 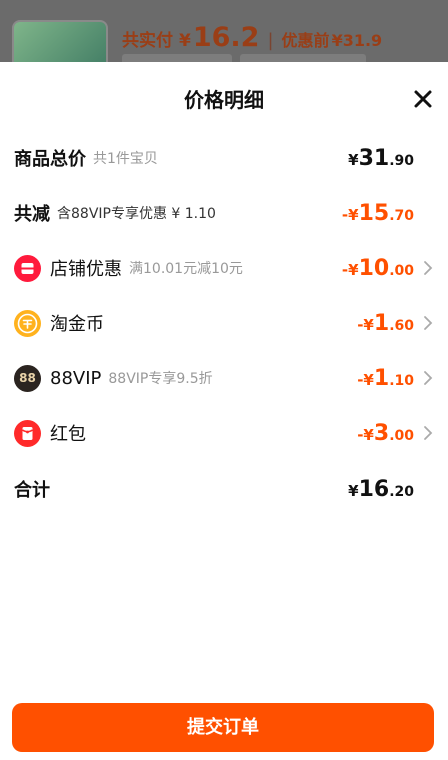 I want to click on amount-integer: 16, so click(x=374, y=489).